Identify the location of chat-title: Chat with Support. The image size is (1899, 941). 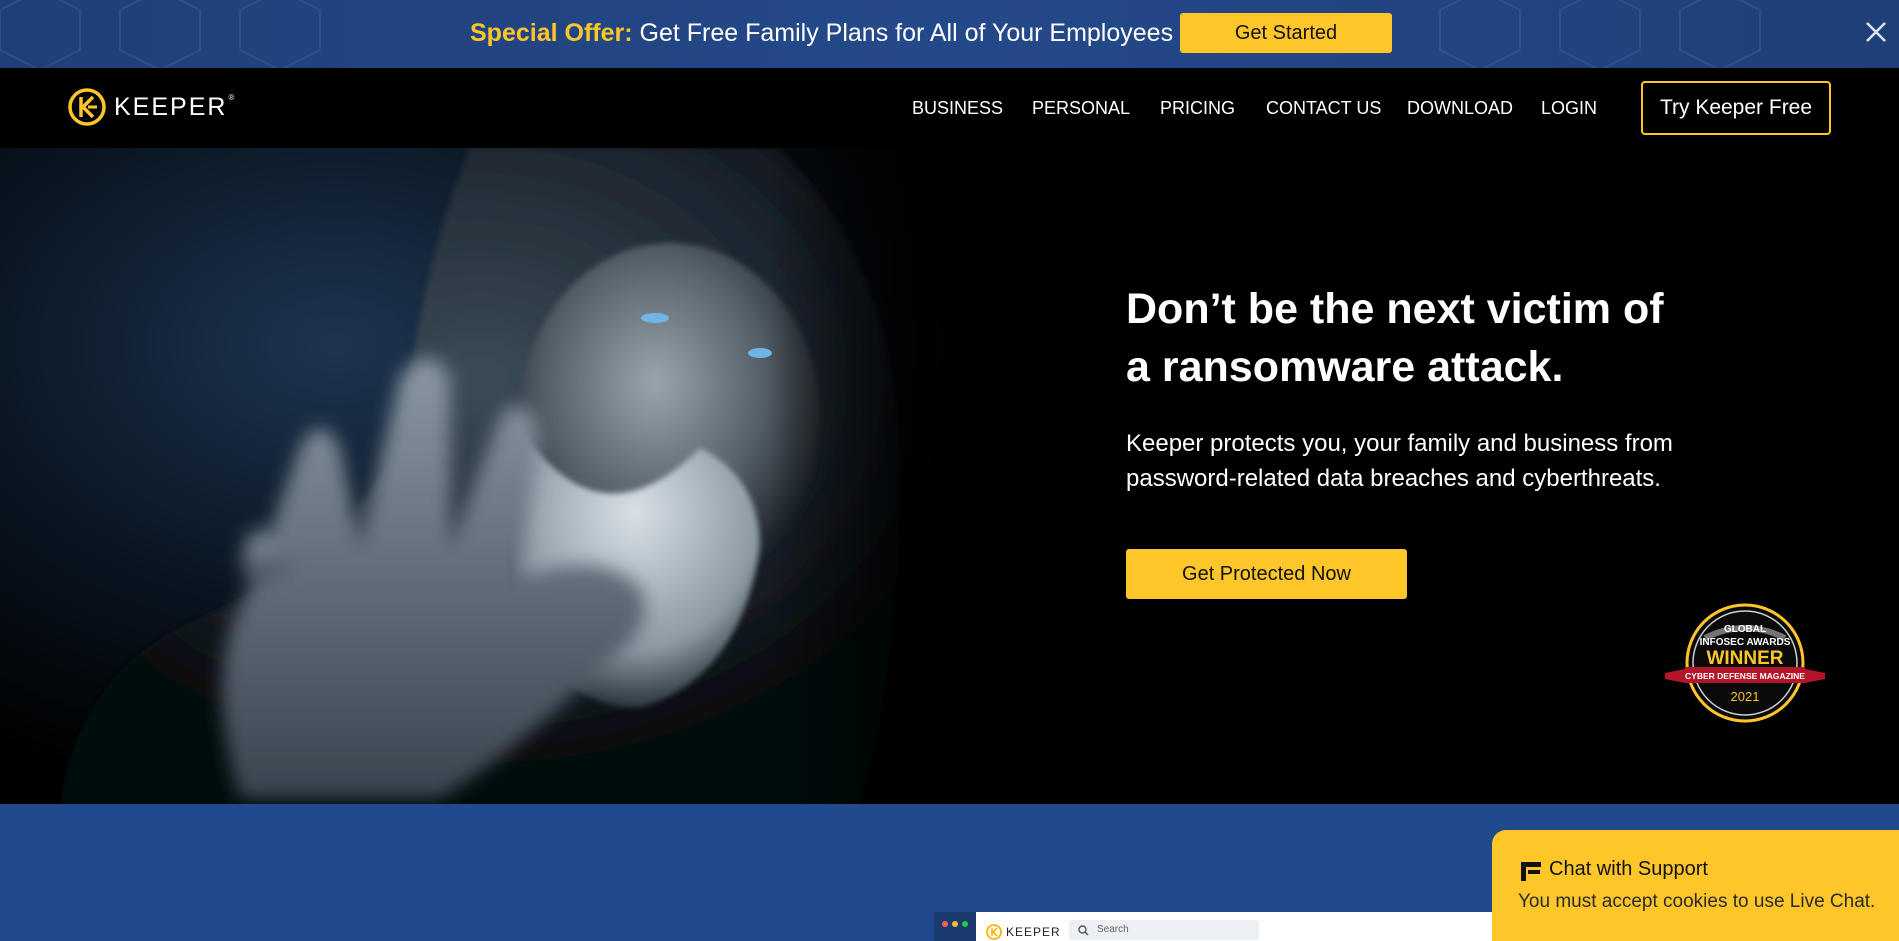
(1628, 869).